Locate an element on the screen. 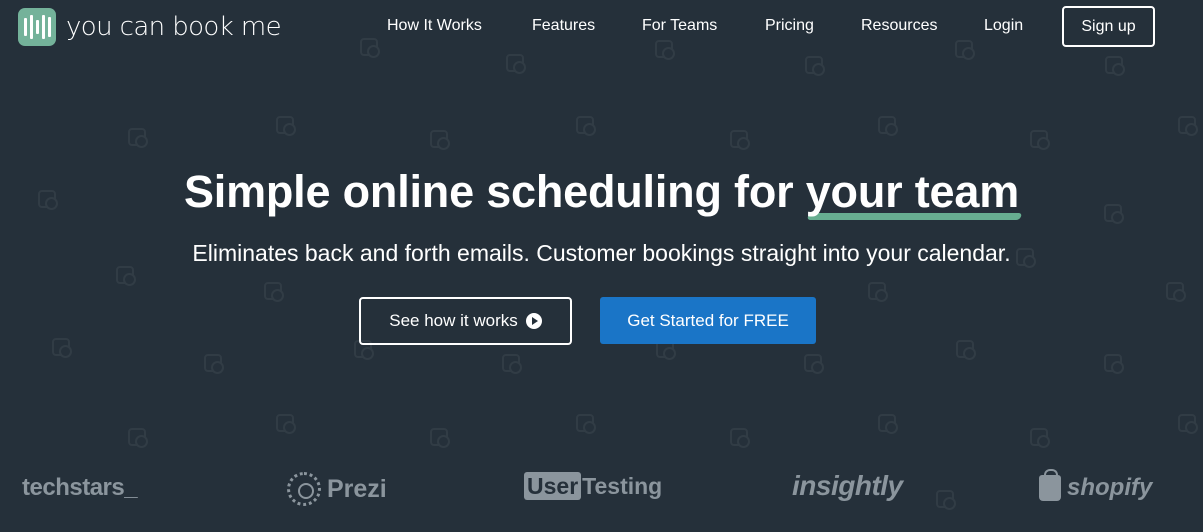  nav-how-it-works: How It Works is located at coordinates (434, 26).